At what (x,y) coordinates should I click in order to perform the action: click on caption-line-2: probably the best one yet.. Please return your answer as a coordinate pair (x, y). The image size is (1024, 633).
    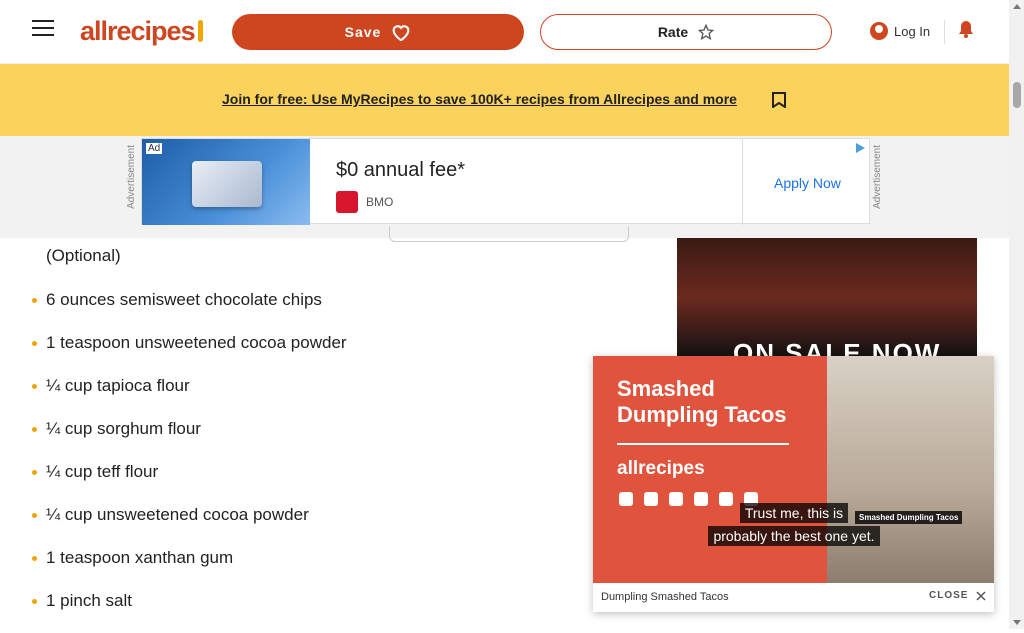
    Looking at the image, I should click on (794, 536).